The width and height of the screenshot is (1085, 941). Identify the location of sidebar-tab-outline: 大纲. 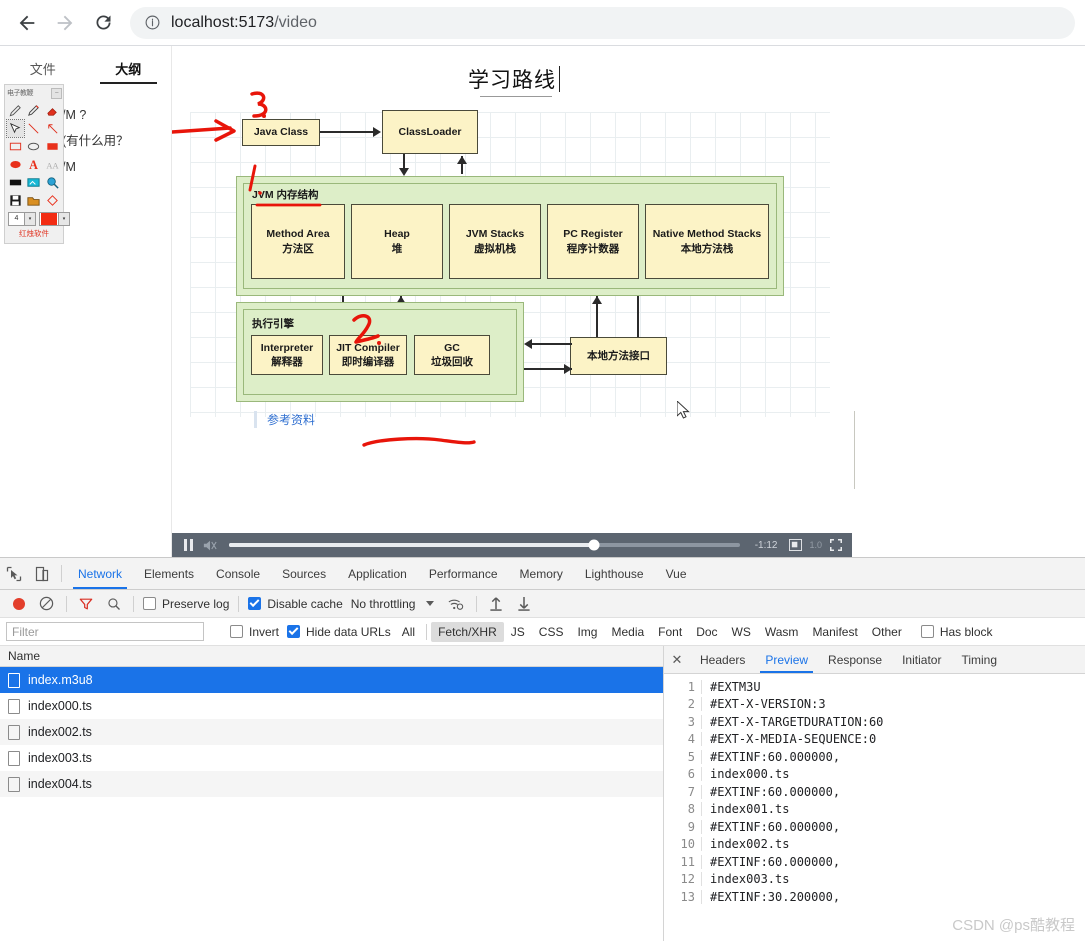
(129, 68).